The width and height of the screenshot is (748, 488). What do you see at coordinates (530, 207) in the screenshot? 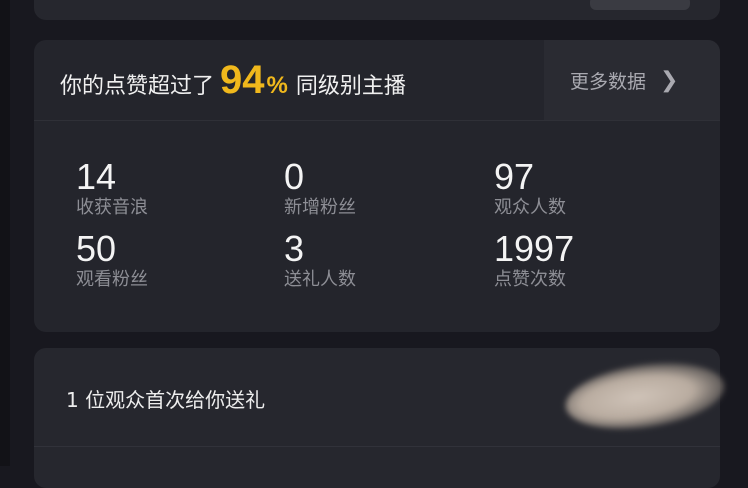
I see `stat-label: 观众人数` at bounding box center [530, 207].